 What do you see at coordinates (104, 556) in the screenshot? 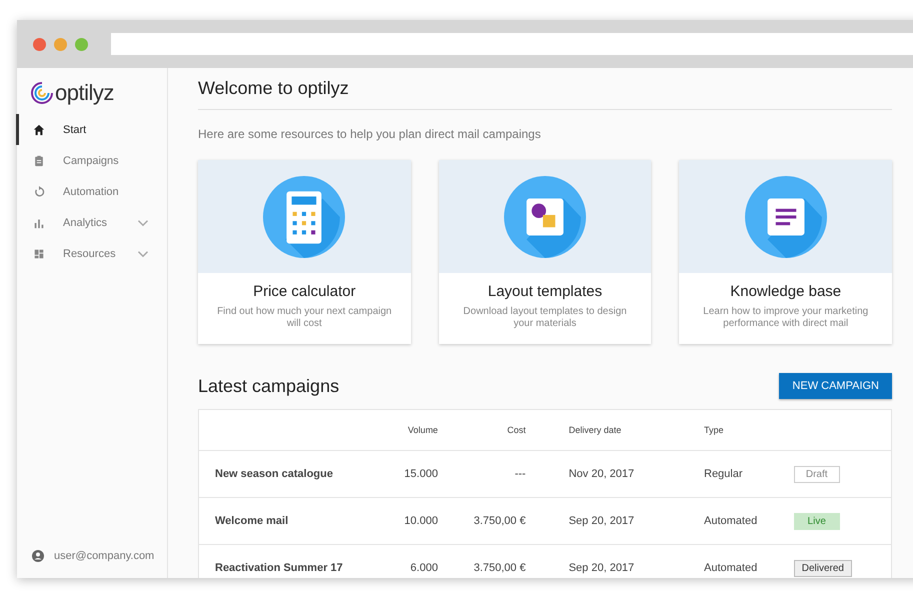
I see `user-email: user@company.com` at bounding box center [104, 556].